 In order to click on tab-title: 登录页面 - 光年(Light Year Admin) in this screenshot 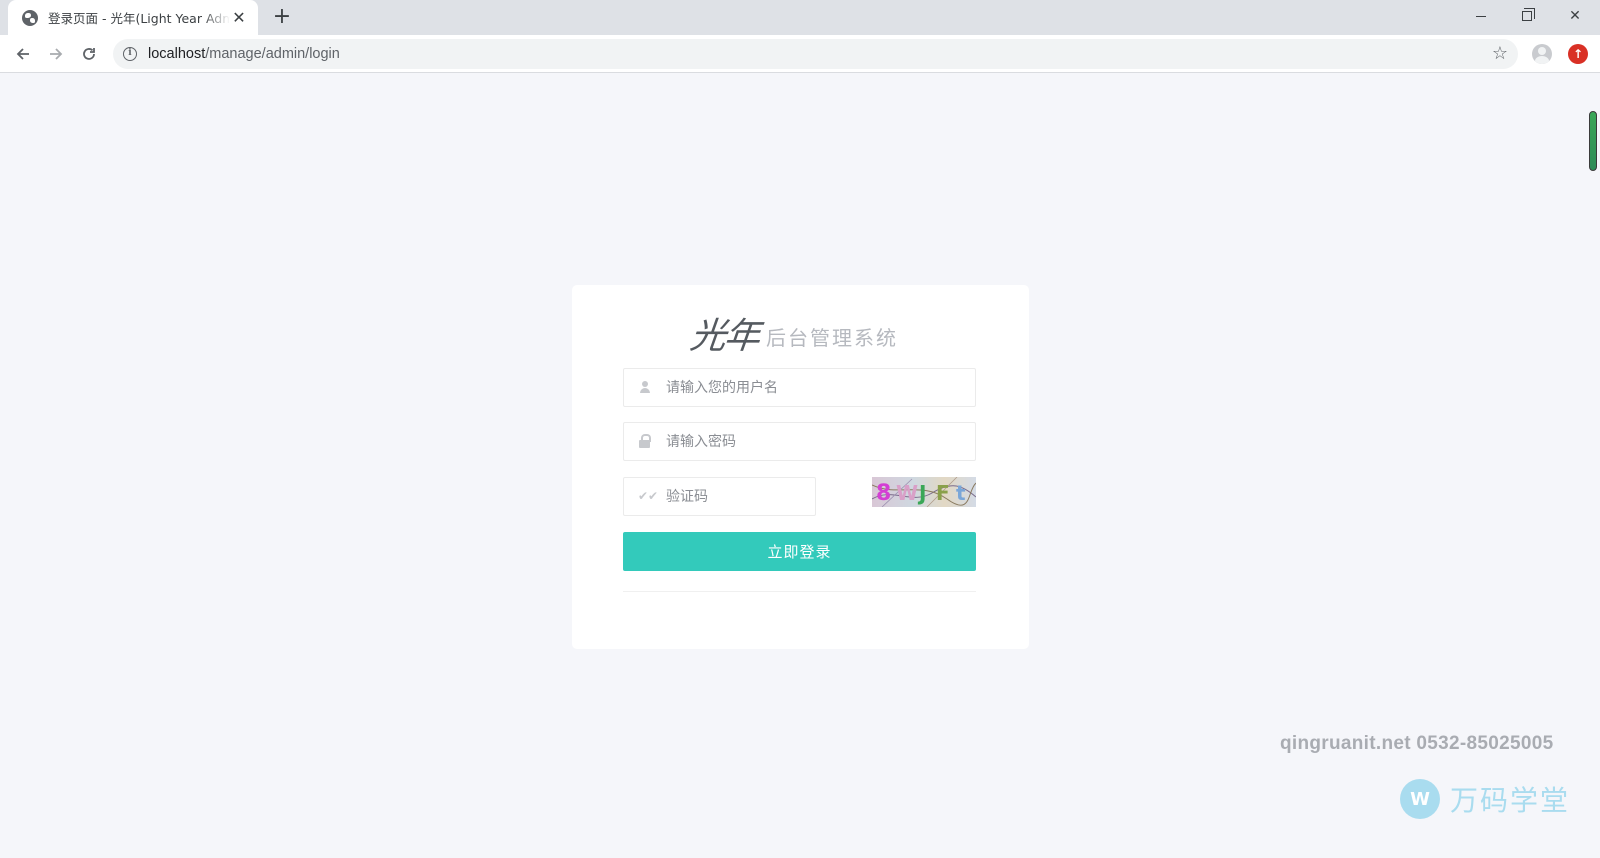, I will do `click(139, 18)`.